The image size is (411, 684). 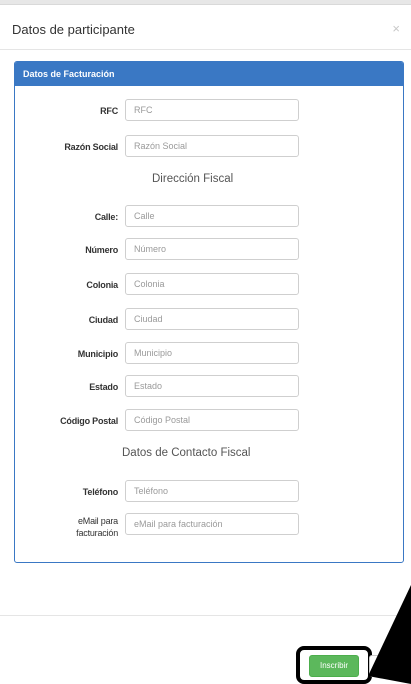 I want to click on calle-label: Calle:, so click(x=106, y=217).